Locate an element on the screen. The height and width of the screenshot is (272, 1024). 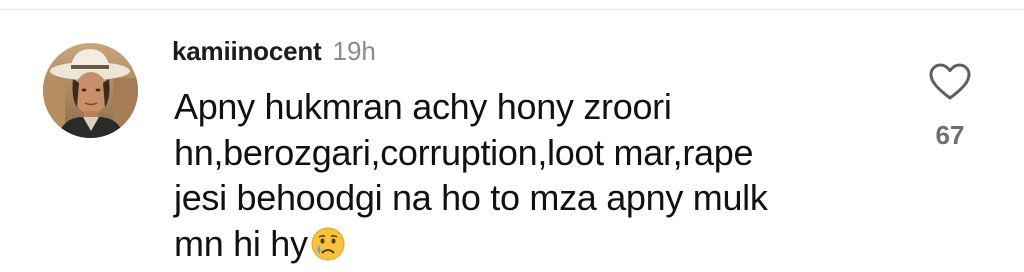
comment-text-line-3: mn hi hy is located at coordinates (241, 243).